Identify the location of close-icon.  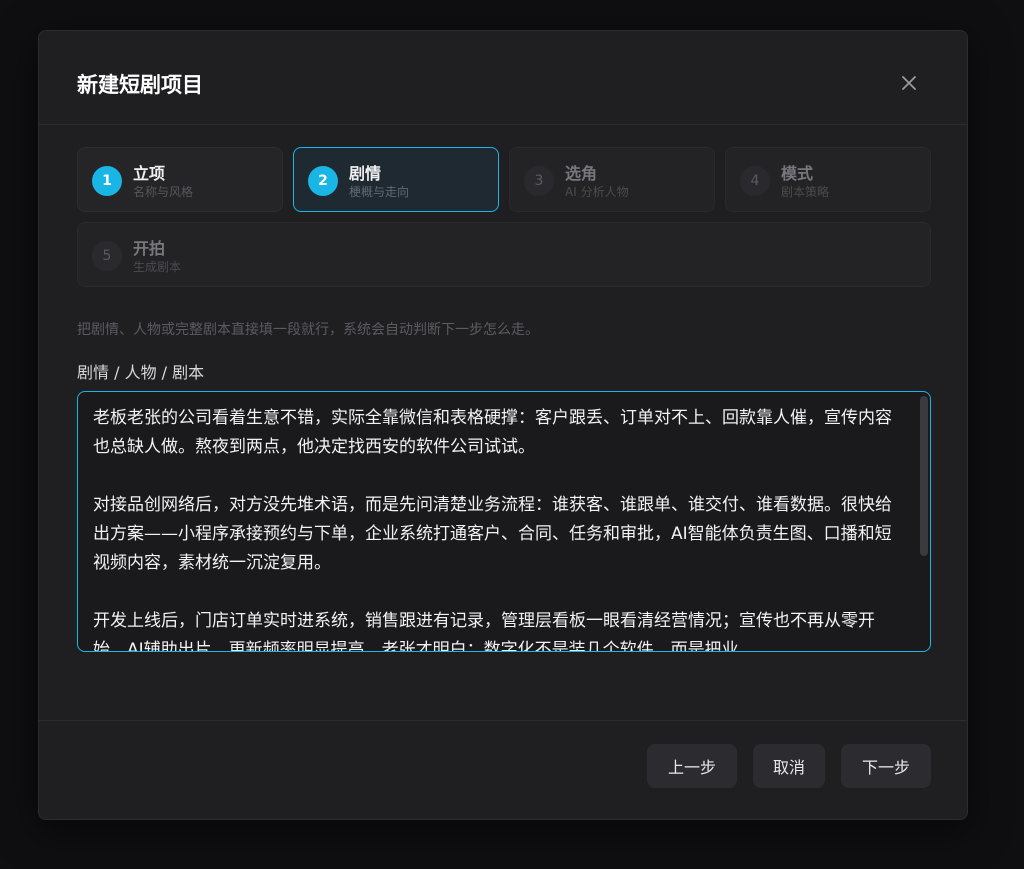
(909, 83).